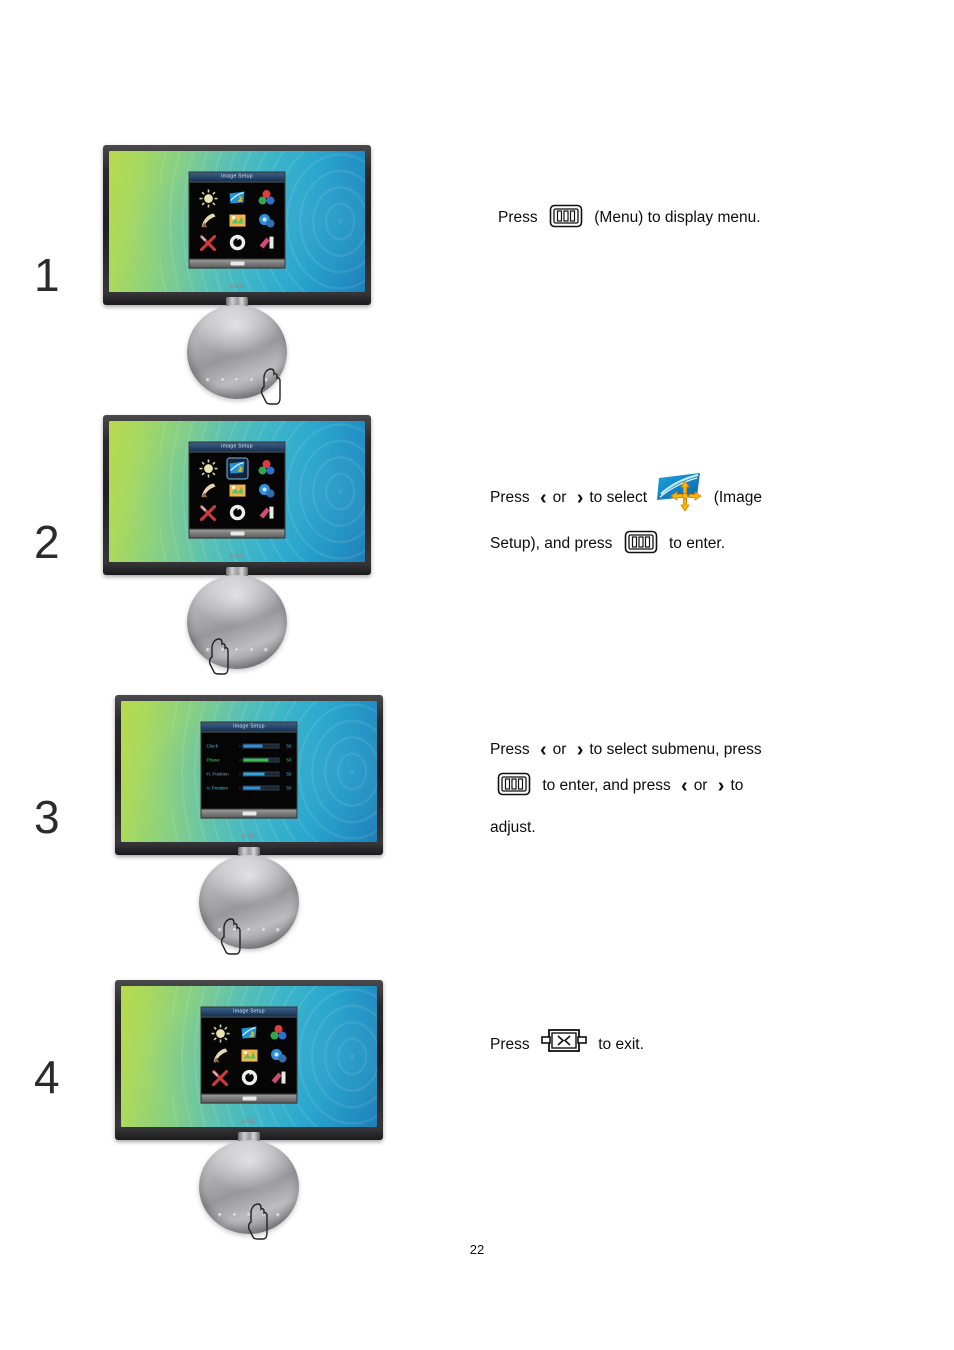 The height and width of the screenshot is (1350, 954). Describe the element at coordinates (737, 497) in the screenshot. I see `instruction-text-run: (Image` at that location.